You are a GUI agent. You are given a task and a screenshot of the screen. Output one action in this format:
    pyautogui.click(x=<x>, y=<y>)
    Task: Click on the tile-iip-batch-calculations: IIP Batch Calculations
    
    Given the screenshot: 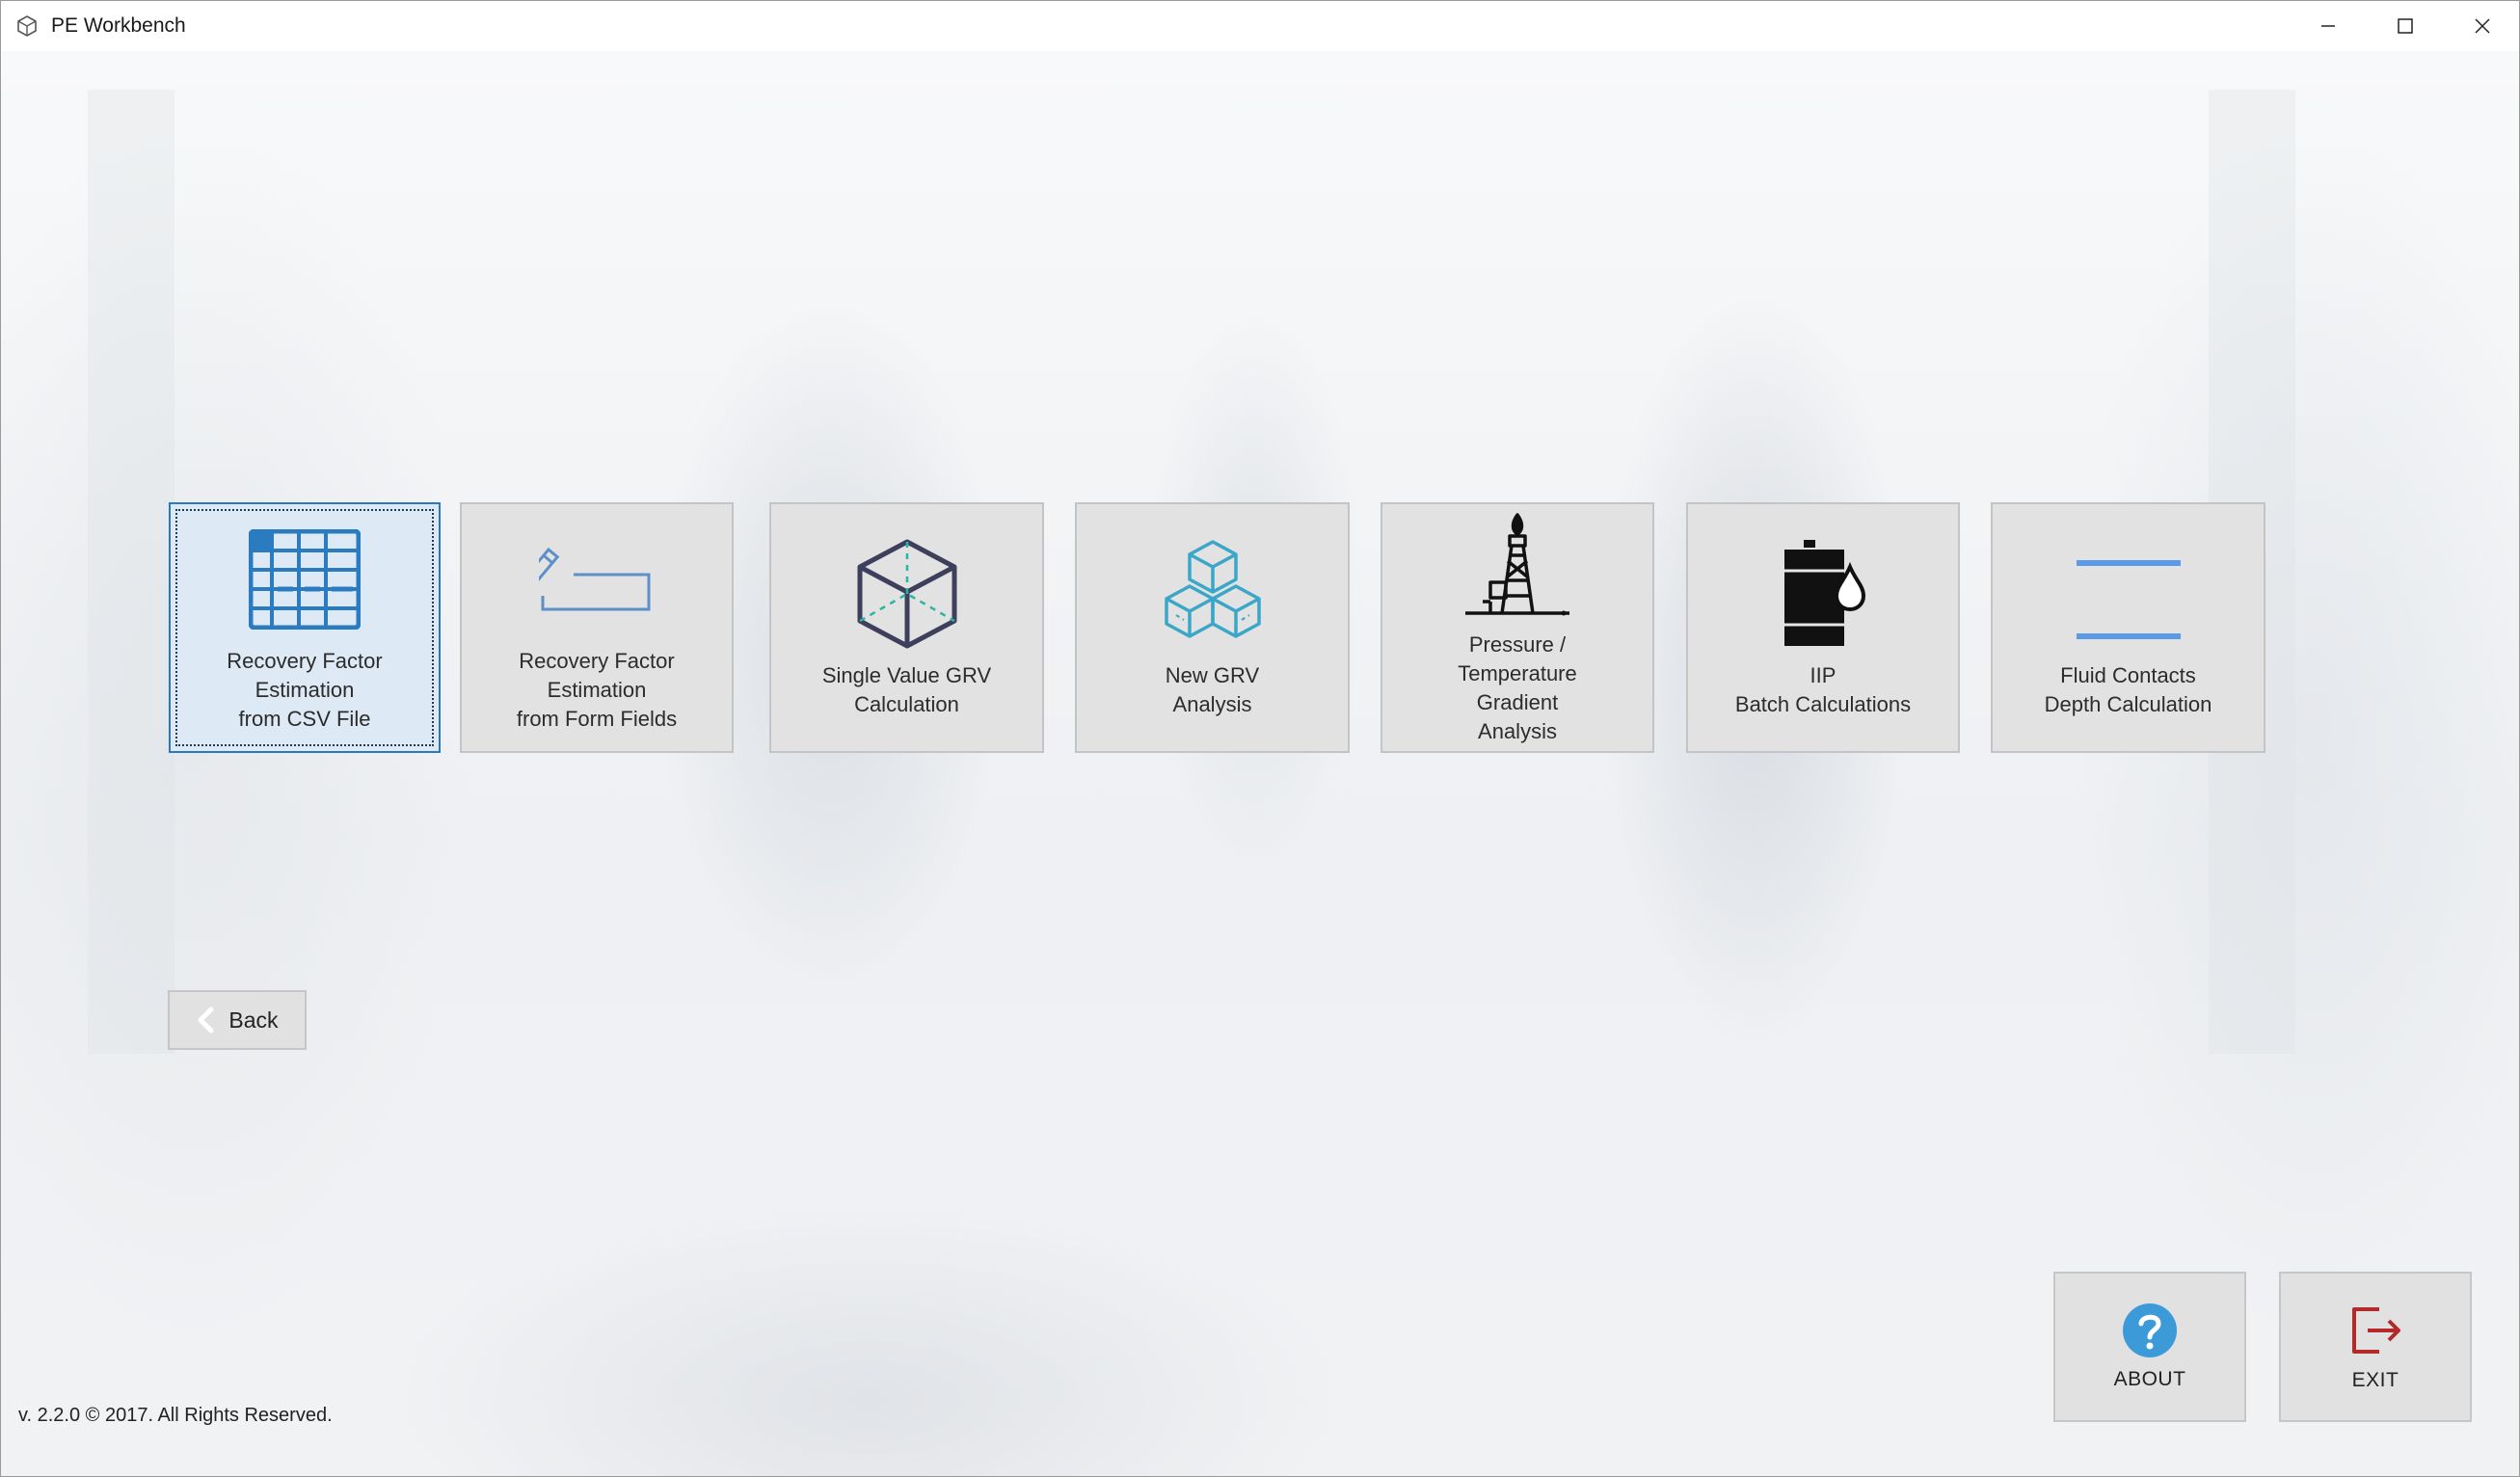 What is the action you would take?
    pyautogui.click(x=1823, y=627)
    